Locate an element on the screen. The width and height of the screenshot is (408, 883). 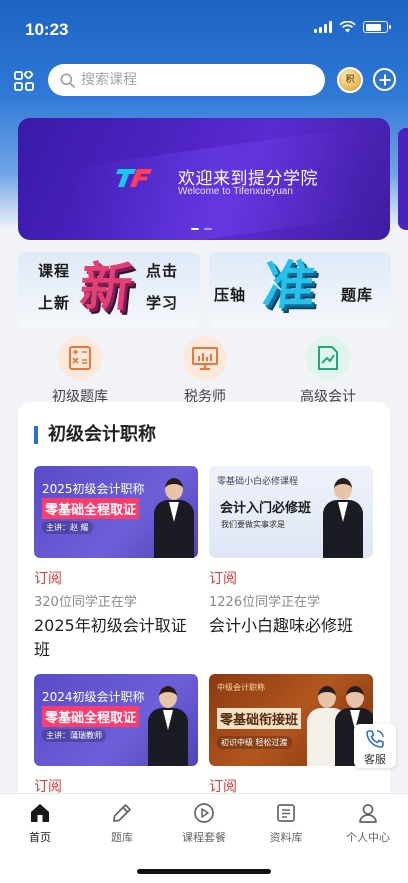
course-thumbnail: 中级会计职称 零基础衔接班 初识中级 轻松过渡 is located at coordinates (291, 720).